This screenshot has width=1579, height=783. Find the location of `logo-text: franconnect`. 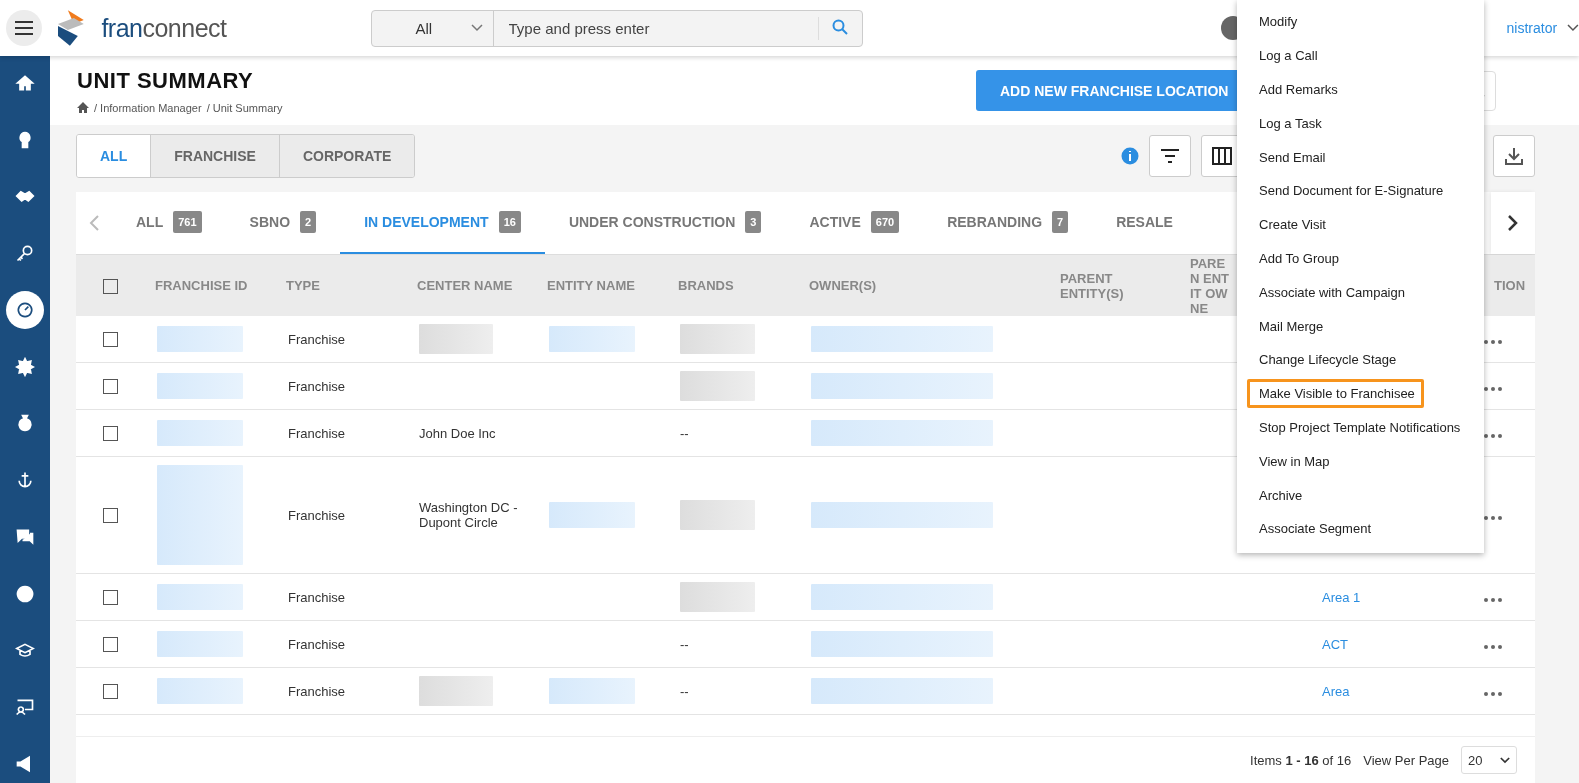

logo-text: franconnect is located at coordinates (164, 28).